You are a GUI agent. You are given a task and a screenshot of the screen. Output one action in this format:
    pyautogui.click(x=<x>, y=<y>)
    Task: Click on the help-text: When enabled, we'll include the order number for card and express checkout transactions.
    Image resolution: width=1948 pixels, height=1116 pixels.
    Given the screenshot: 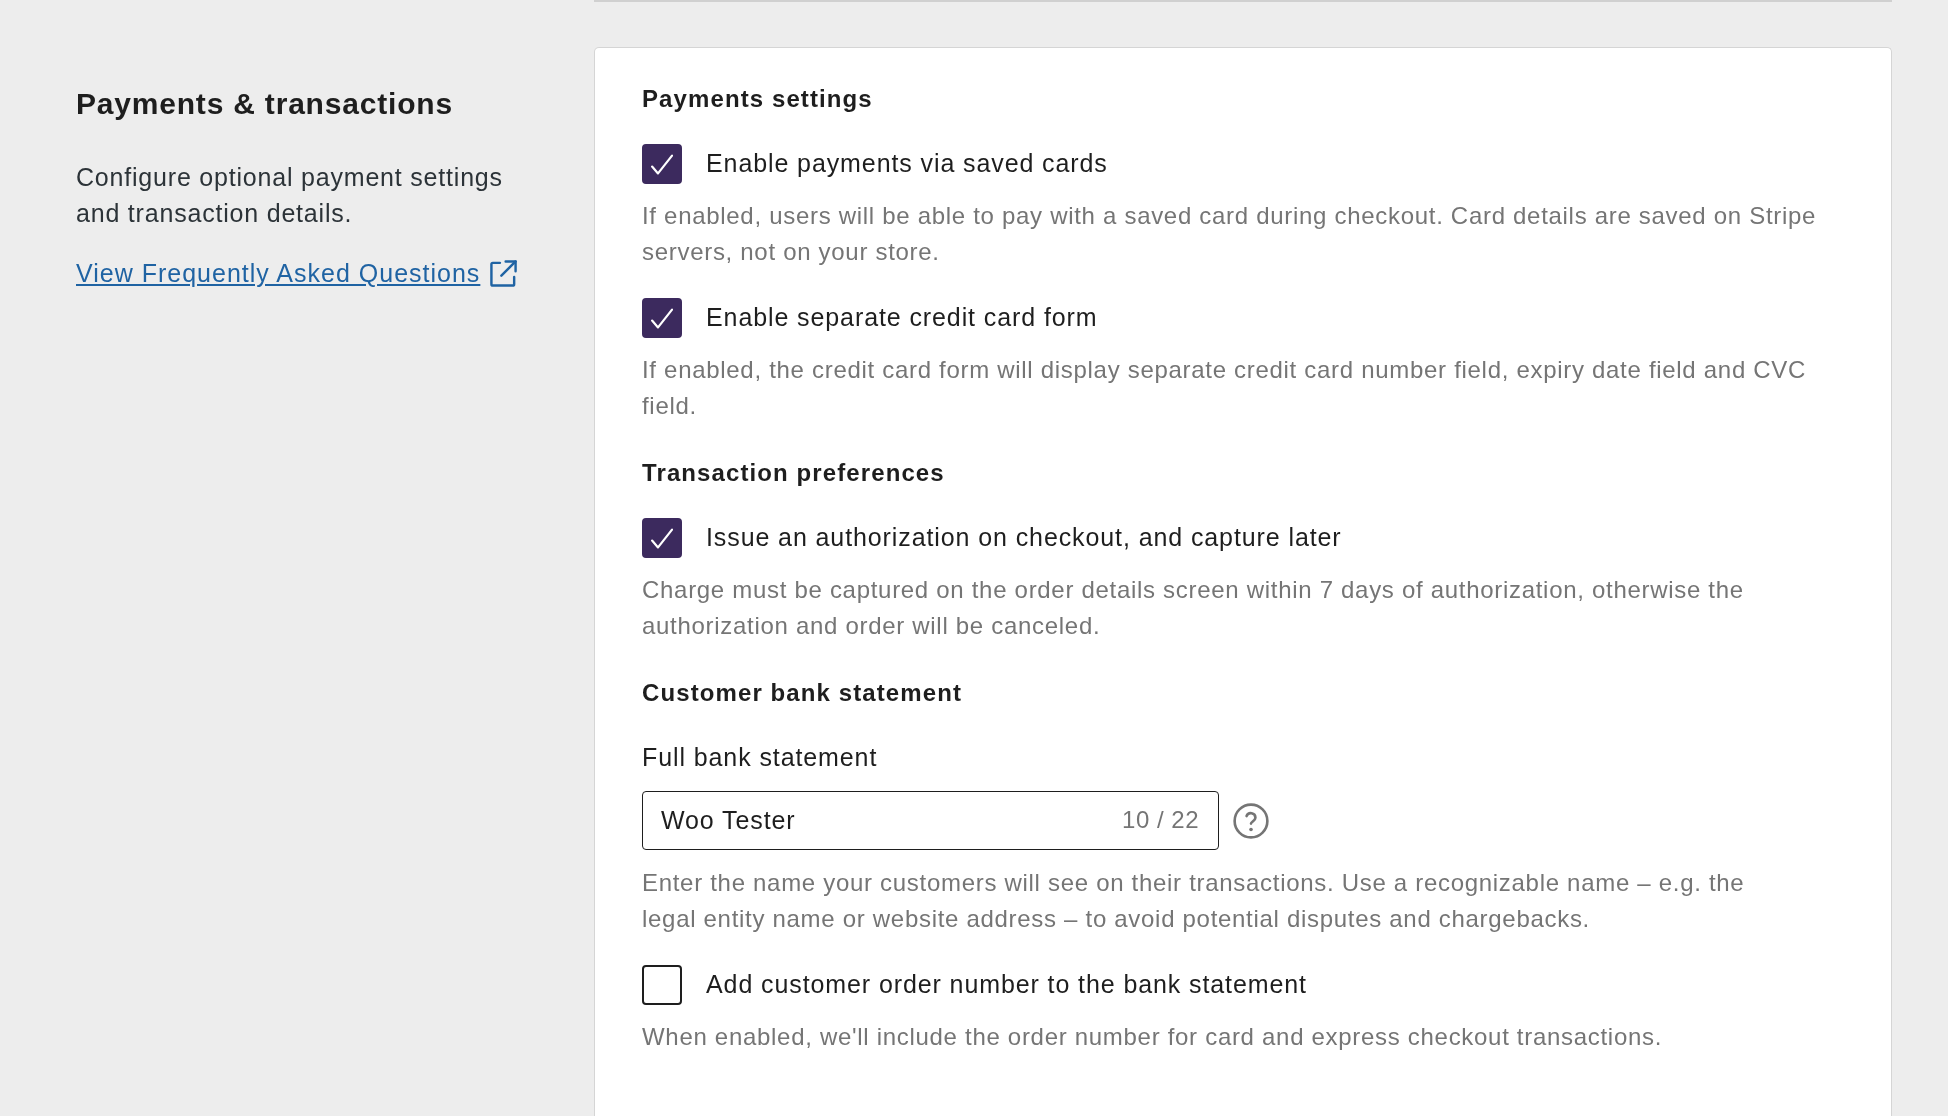 What is the action you would take?
    pyautogui.click(x=1153, y=1037)
    